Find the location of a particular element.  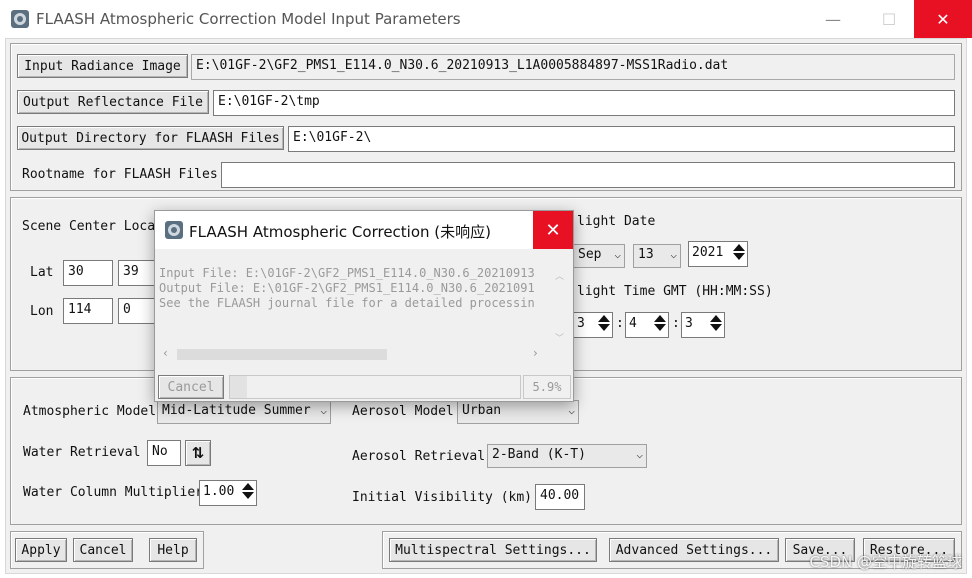

output-reflectance-path-field: E:\01GF-2\tmp is located at coordinates (584, 103).